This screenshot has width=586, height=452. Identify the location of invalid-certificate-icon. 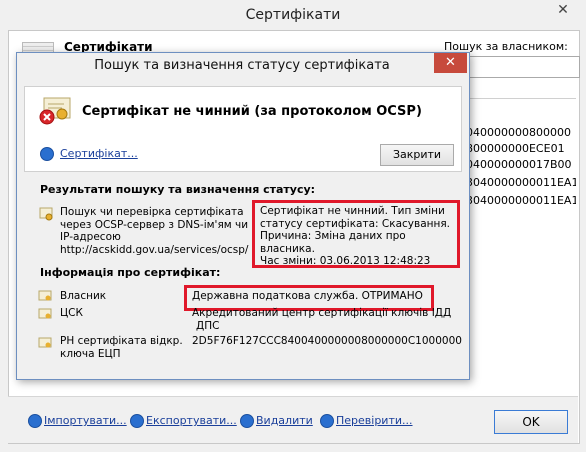
(55, 111).